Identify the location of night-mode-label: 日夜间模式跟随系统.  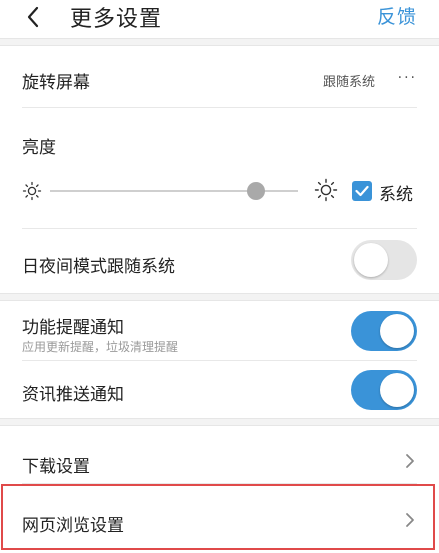
(98, 267).